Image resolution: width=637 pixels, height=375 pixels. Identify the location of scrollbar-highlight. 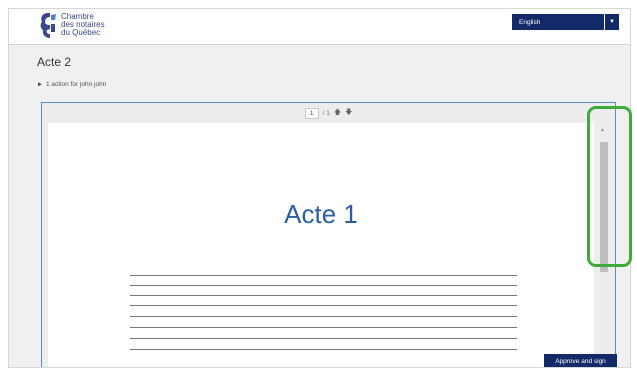
(609, 186).